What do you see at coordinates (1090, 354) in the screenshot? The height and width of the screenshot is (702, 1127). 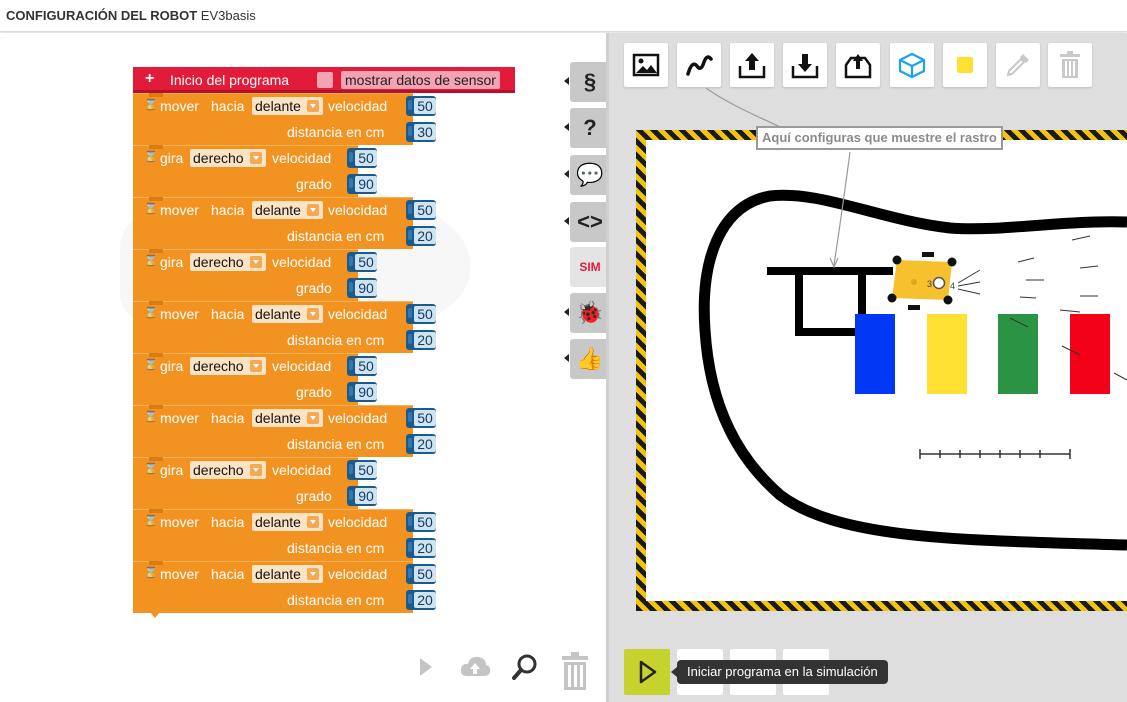 I see `red-block` at bounding box center [1090, 354].